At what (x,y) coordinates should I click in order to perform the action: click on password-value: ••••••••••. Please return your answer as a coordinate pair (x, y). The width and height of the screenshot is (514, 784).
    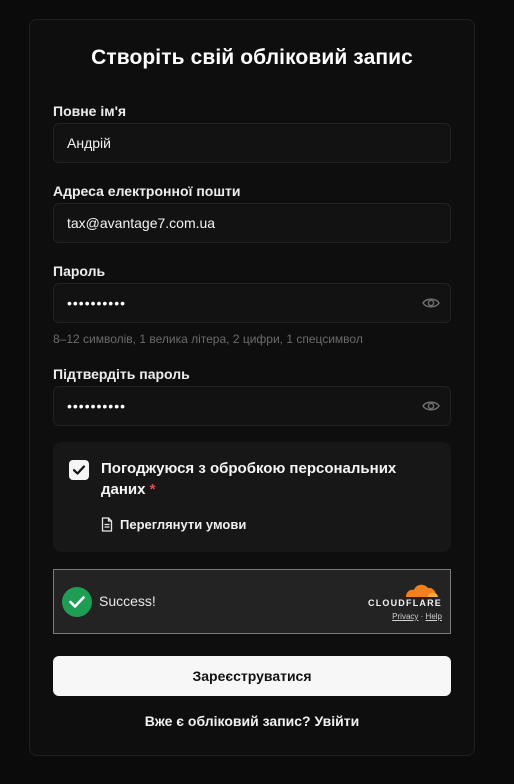
    Looking at the image, I should click on (97, 303).